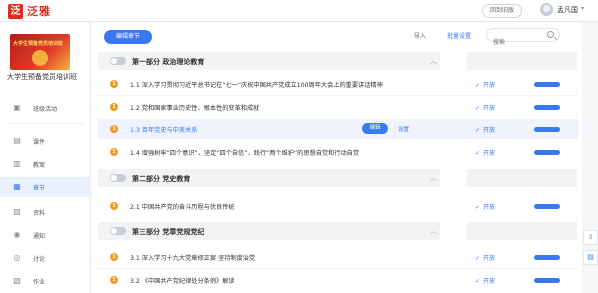 Image resolution: width=598 pixels, height=293 pixels. Describe the element at coordinates (17, 211) in the screenshot. I see `materials-icon: ▧` at that location.